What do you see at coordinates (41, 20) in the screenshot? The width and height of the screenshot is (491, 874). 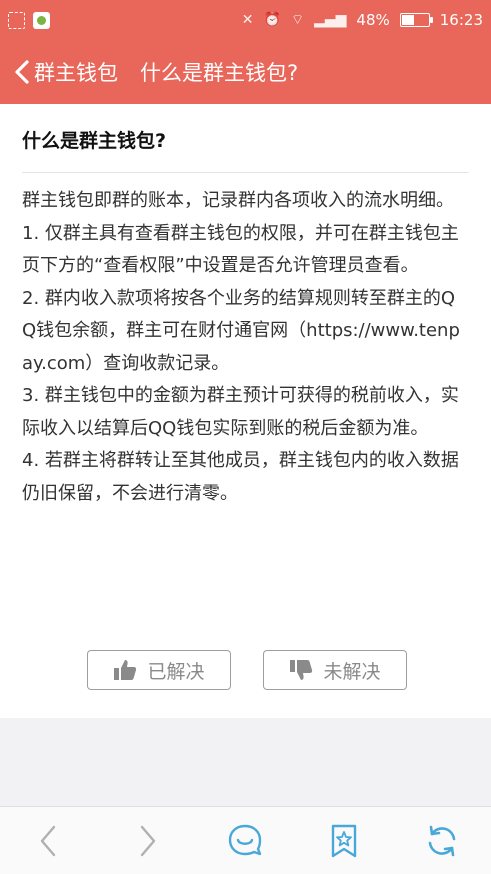 I see `app-notification-icon` at bounding box center [41, 20].